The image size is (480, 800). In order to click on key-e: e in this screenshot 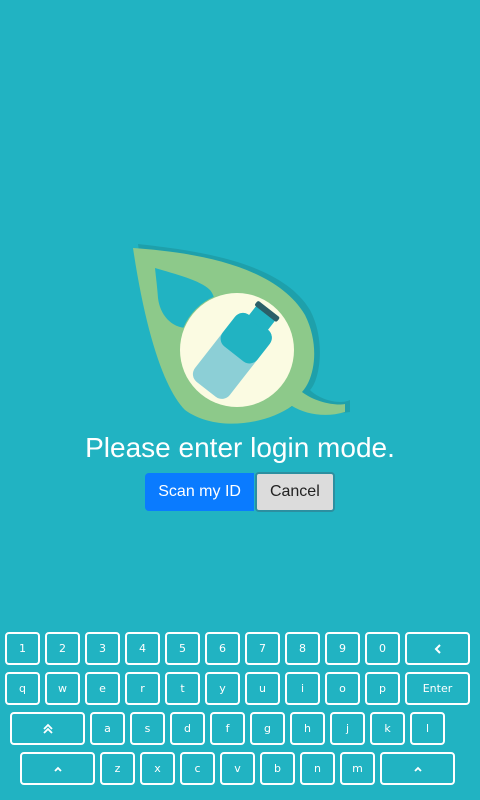, I will do `click(102, 688)`.